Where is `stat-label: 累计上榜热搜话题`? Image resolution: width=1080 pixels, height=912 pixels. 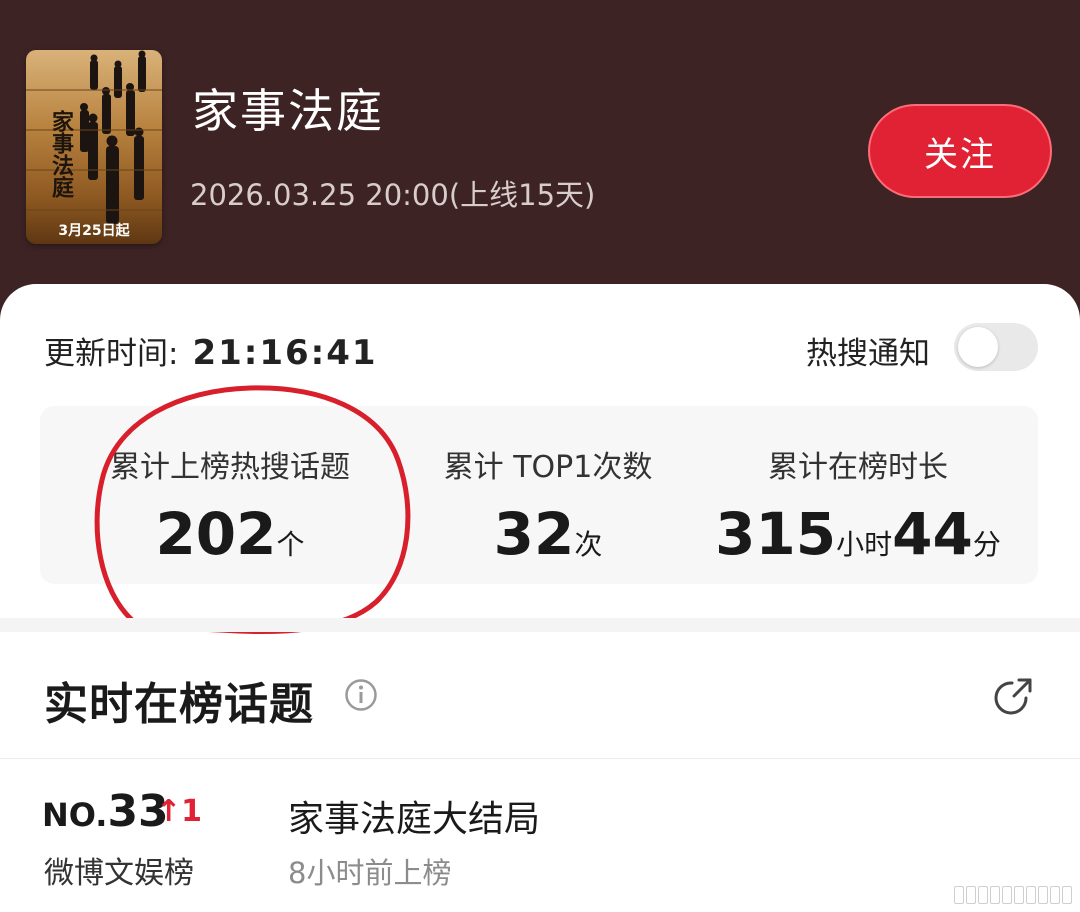 stat-label: 累计上榜热搜话题 is located at coordinates (230, 467).